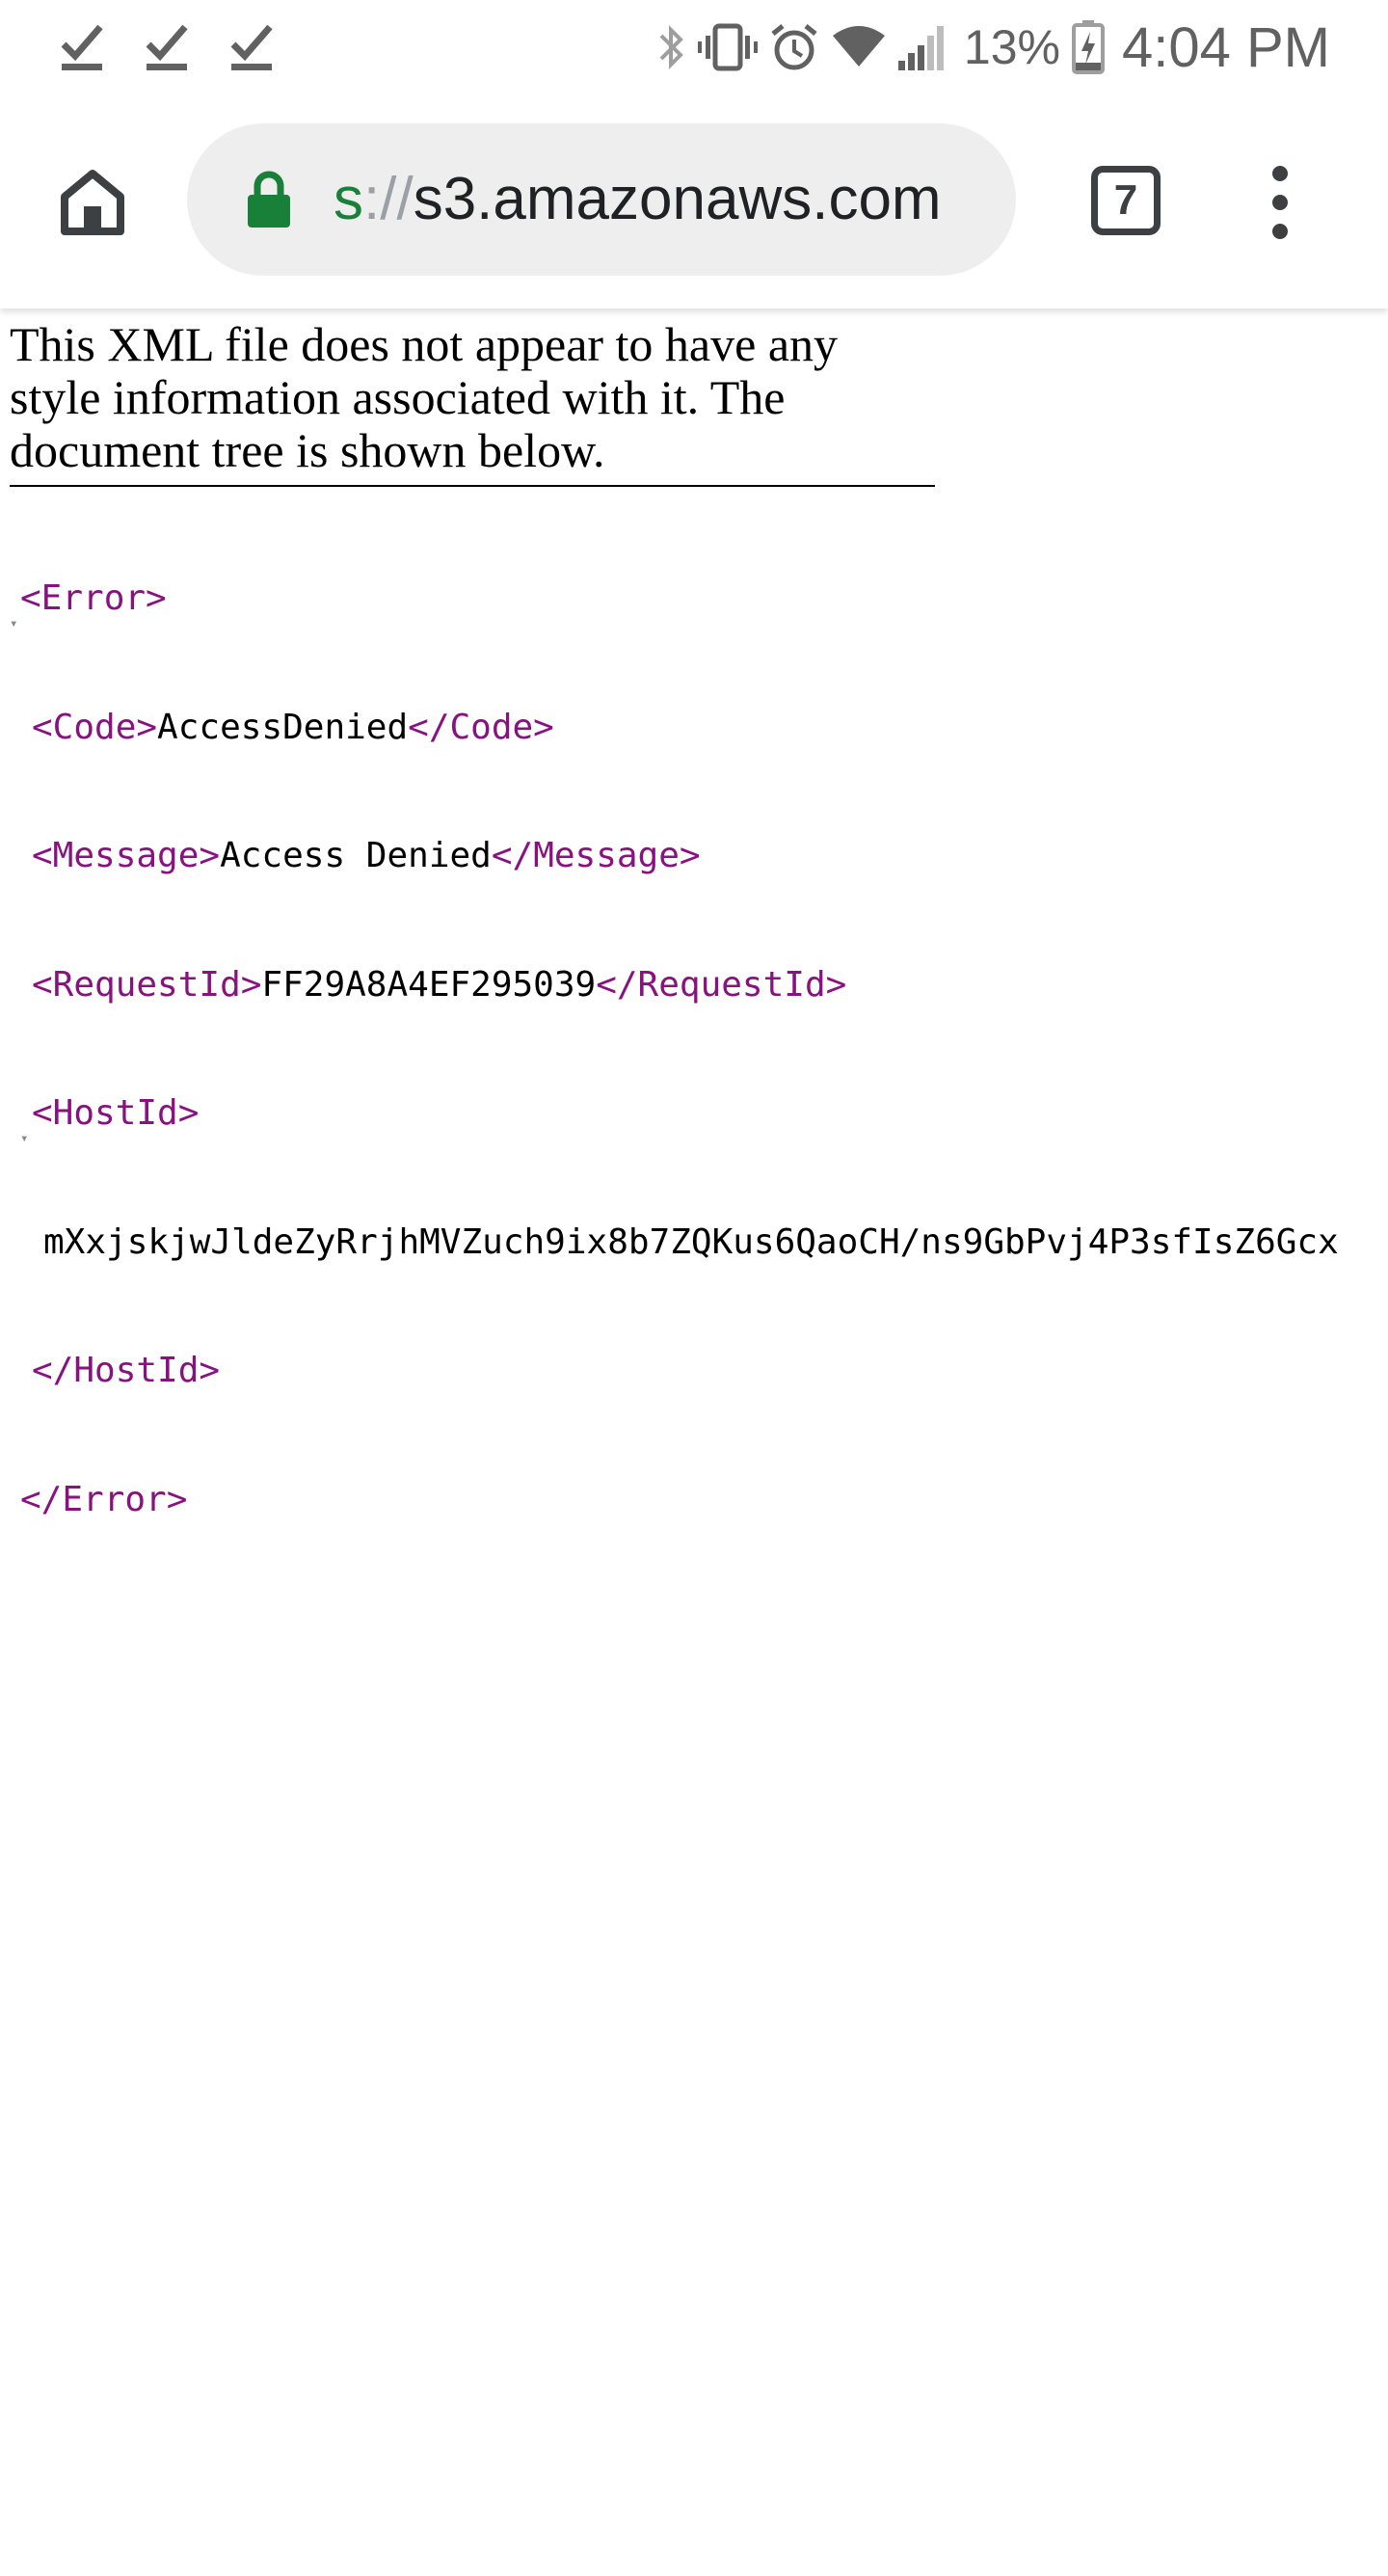 This screenshot has height=2576, width=1388. Describe the element at coordinates (1088, 47) in the screenshot. I see `battery-charging-icon` at that location.